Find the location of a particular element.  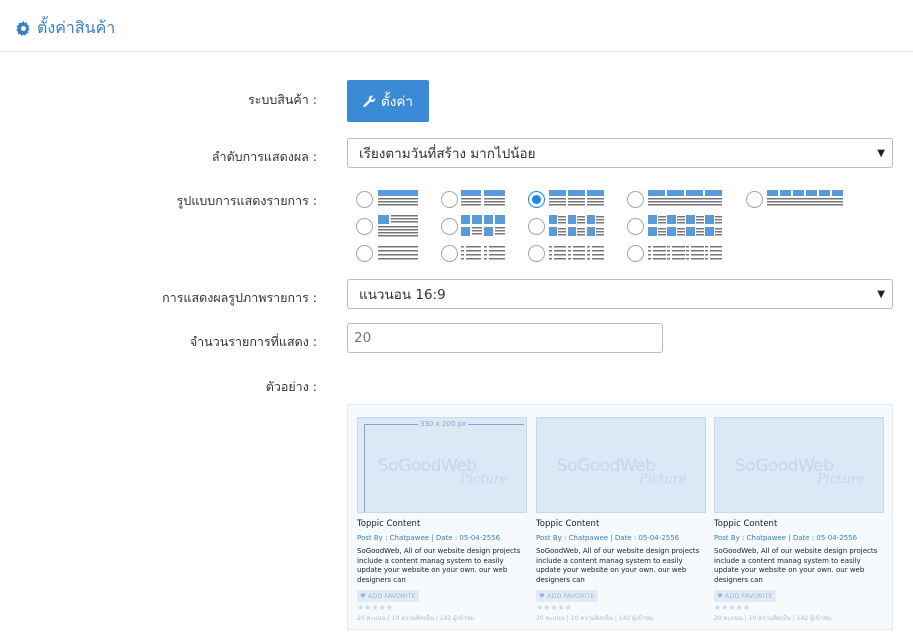

settings-button: ตั้งค่า is located at coordinates (388, 101).